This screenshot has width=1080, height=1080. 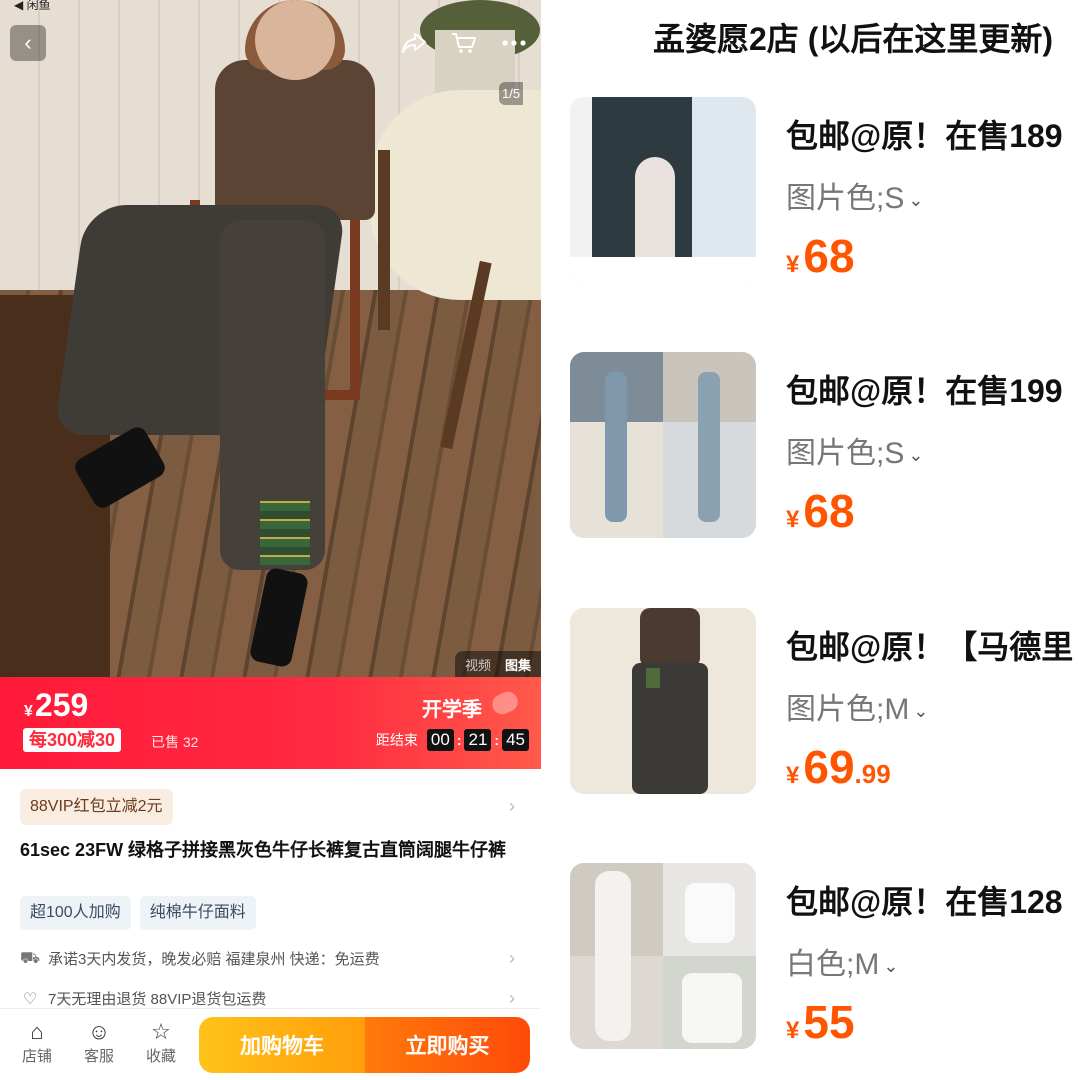 I want to click on truck-icon: ⛟, so click(x=30, y=958).